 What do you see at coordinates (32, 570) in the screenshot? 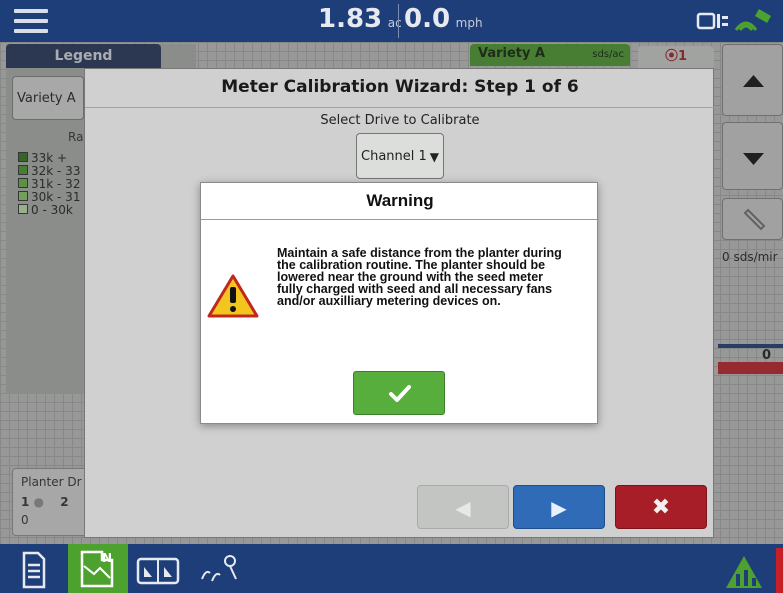
I see `document-icon` at bounding box center [32, 570].